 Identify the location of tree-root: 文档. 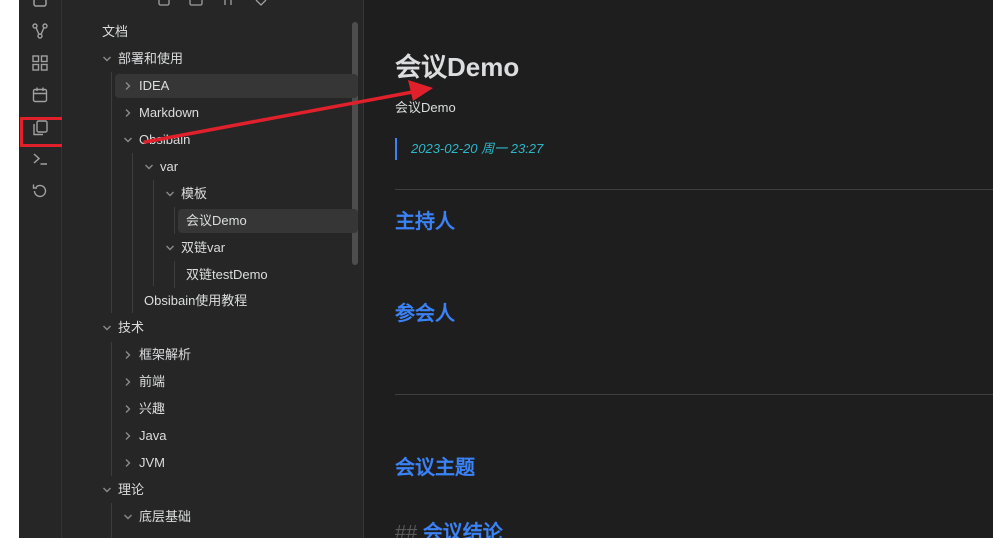
(207, 32).